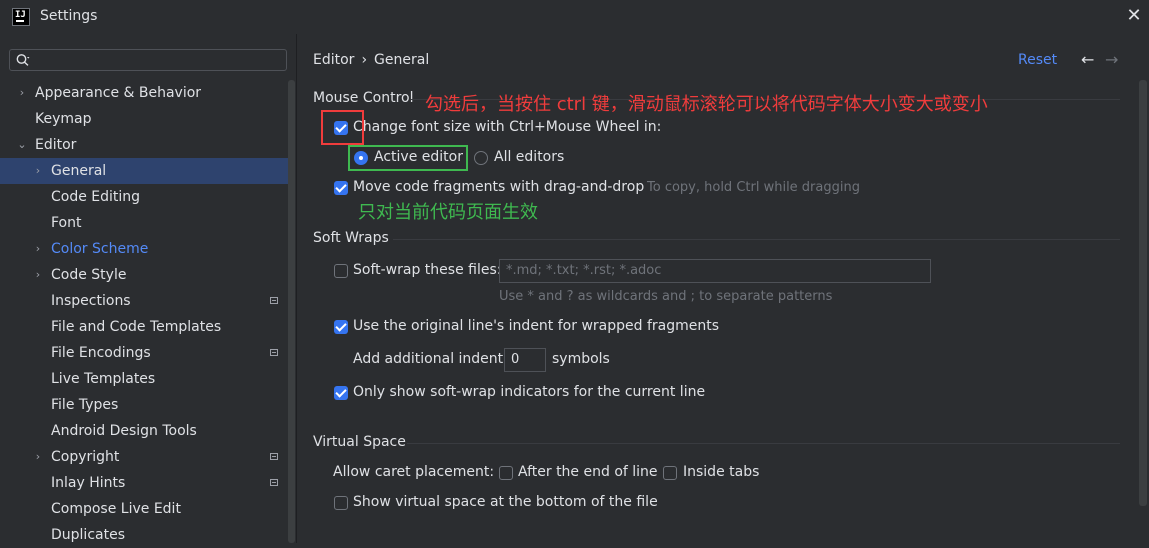  What do you see at coordinates (351, 238) in the screenshot?
I see `section-title-soft-wraps: Soft Wraps` at bounding box center [351, 238].